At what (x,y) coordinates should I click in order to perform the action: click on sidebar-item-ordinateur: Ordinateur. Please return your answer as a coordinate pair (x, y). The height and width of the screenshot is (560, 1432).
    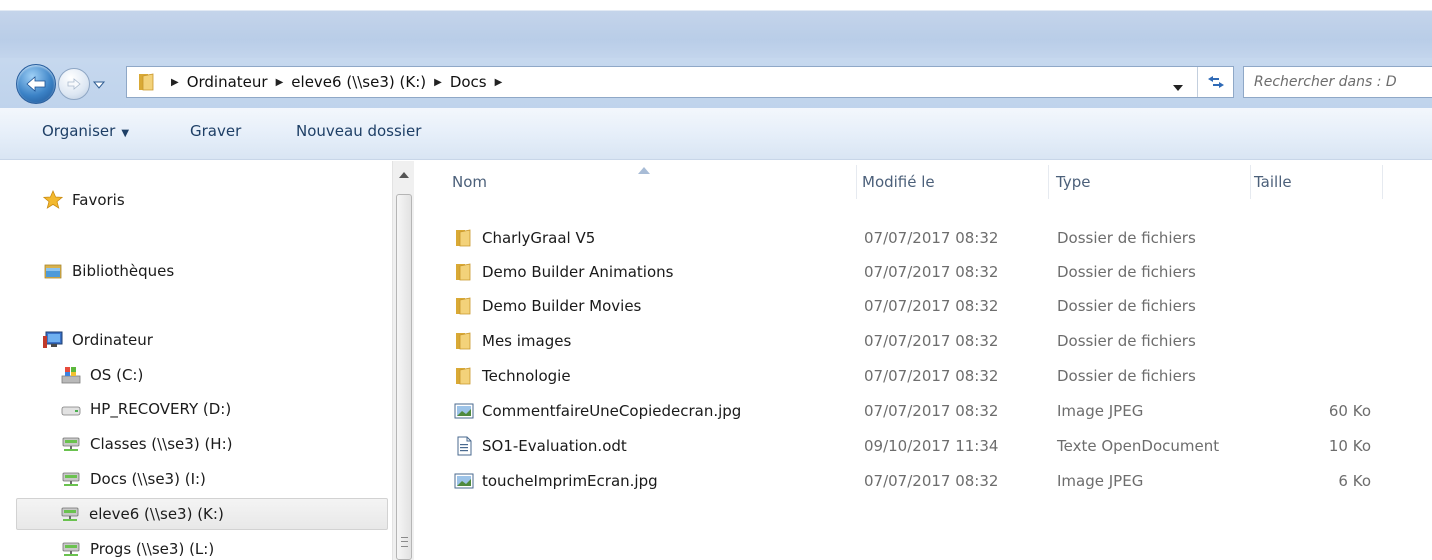
    Looking at the image, I should click on (97, 340).